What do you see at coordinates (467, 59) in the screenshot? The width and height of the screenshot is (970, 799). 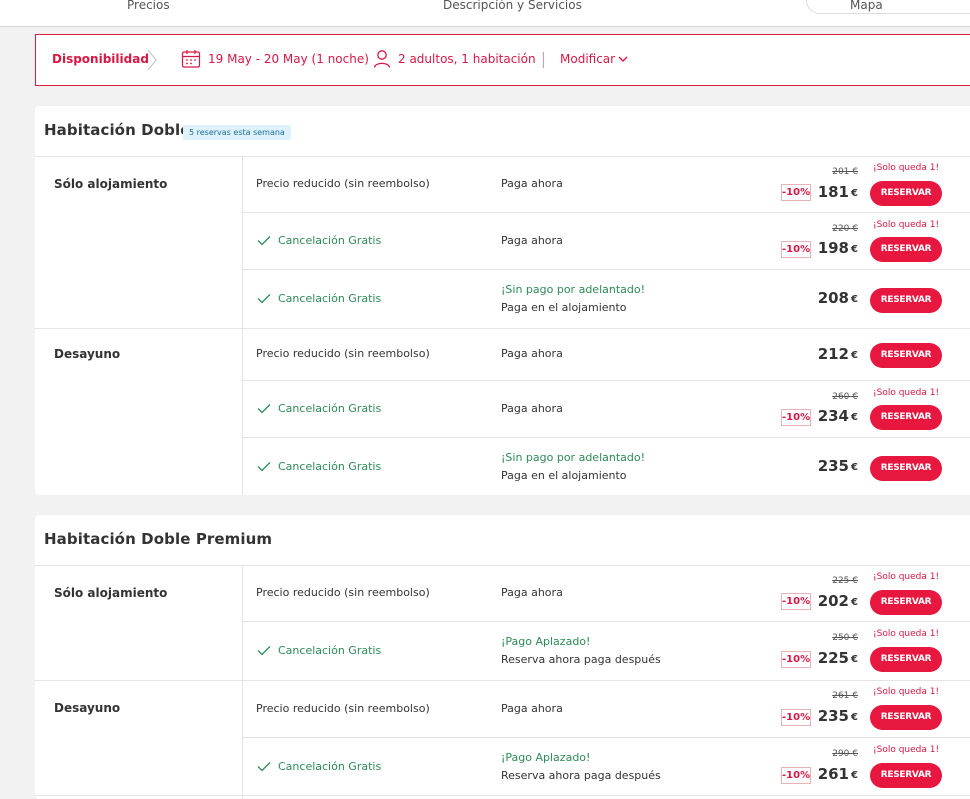 I see `guests-rooms: 2 adultos, 1 habitación` at bounding box center [467, 59].